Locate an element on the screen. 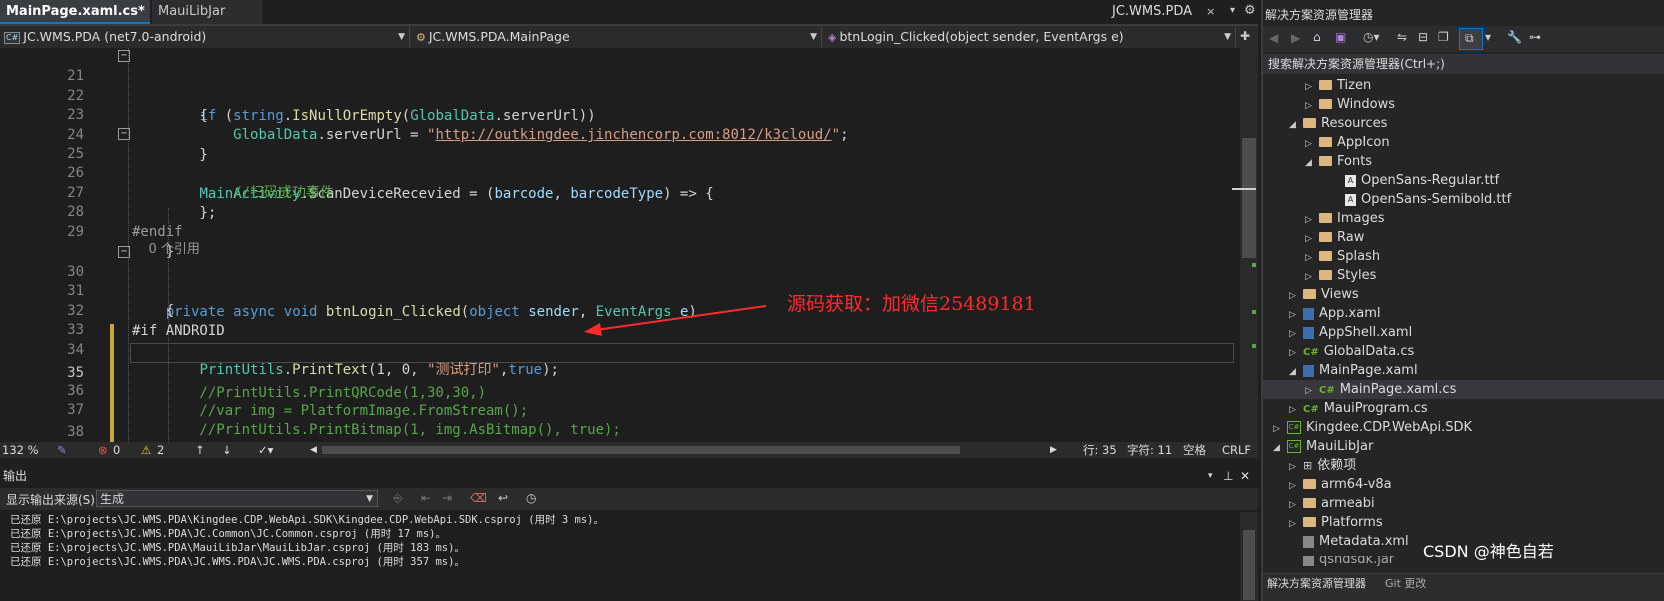  tree-item-selected: ▷ C# MainPage.xaml.cs is located at coordinates (1463, 389).